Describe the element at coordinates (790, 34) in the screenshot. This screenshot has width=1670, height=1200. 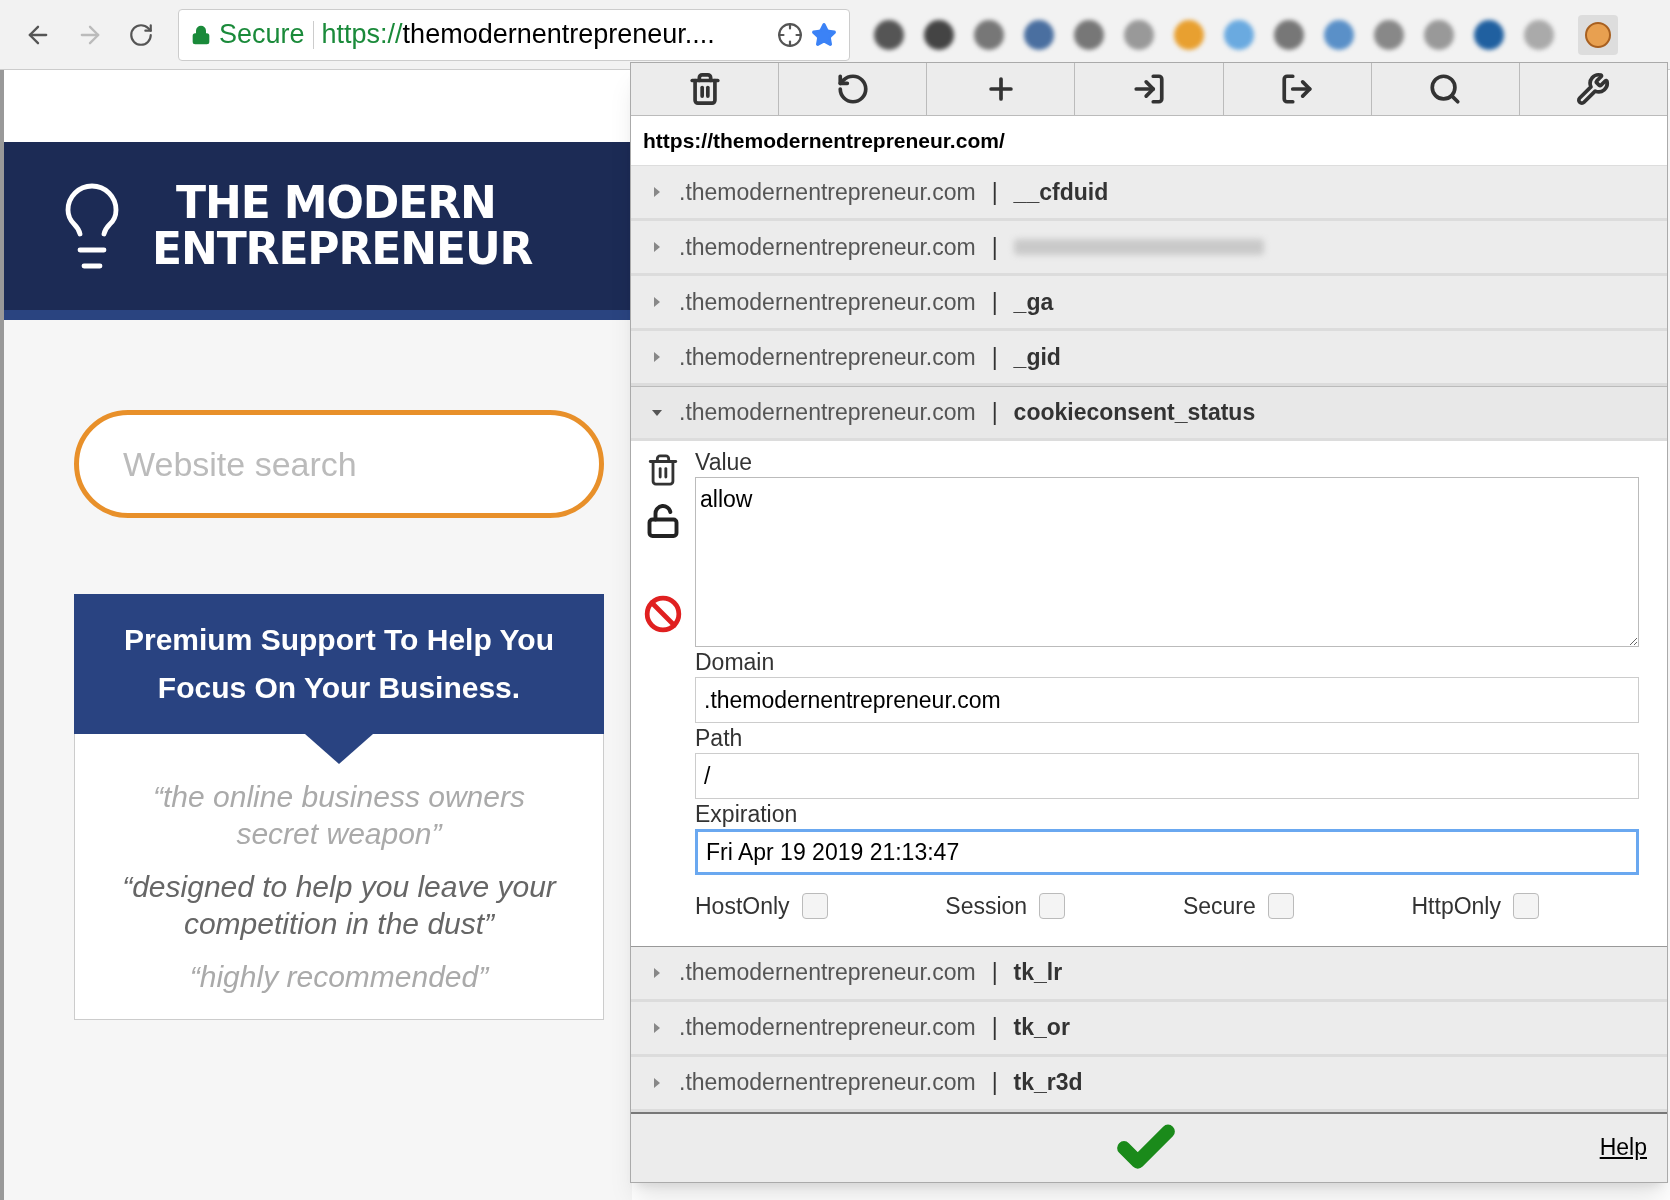
I see `crosshair-icon` at that location.